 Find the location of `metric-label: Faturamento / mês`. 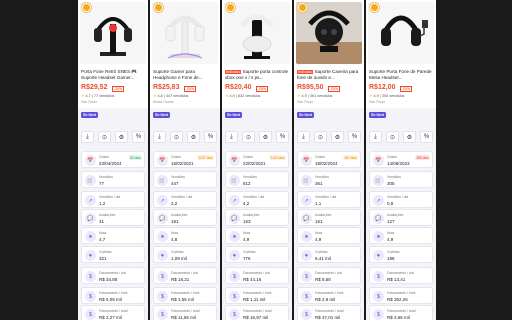

metric-label: Faturamento / mês is located at coordinates (401, 293).